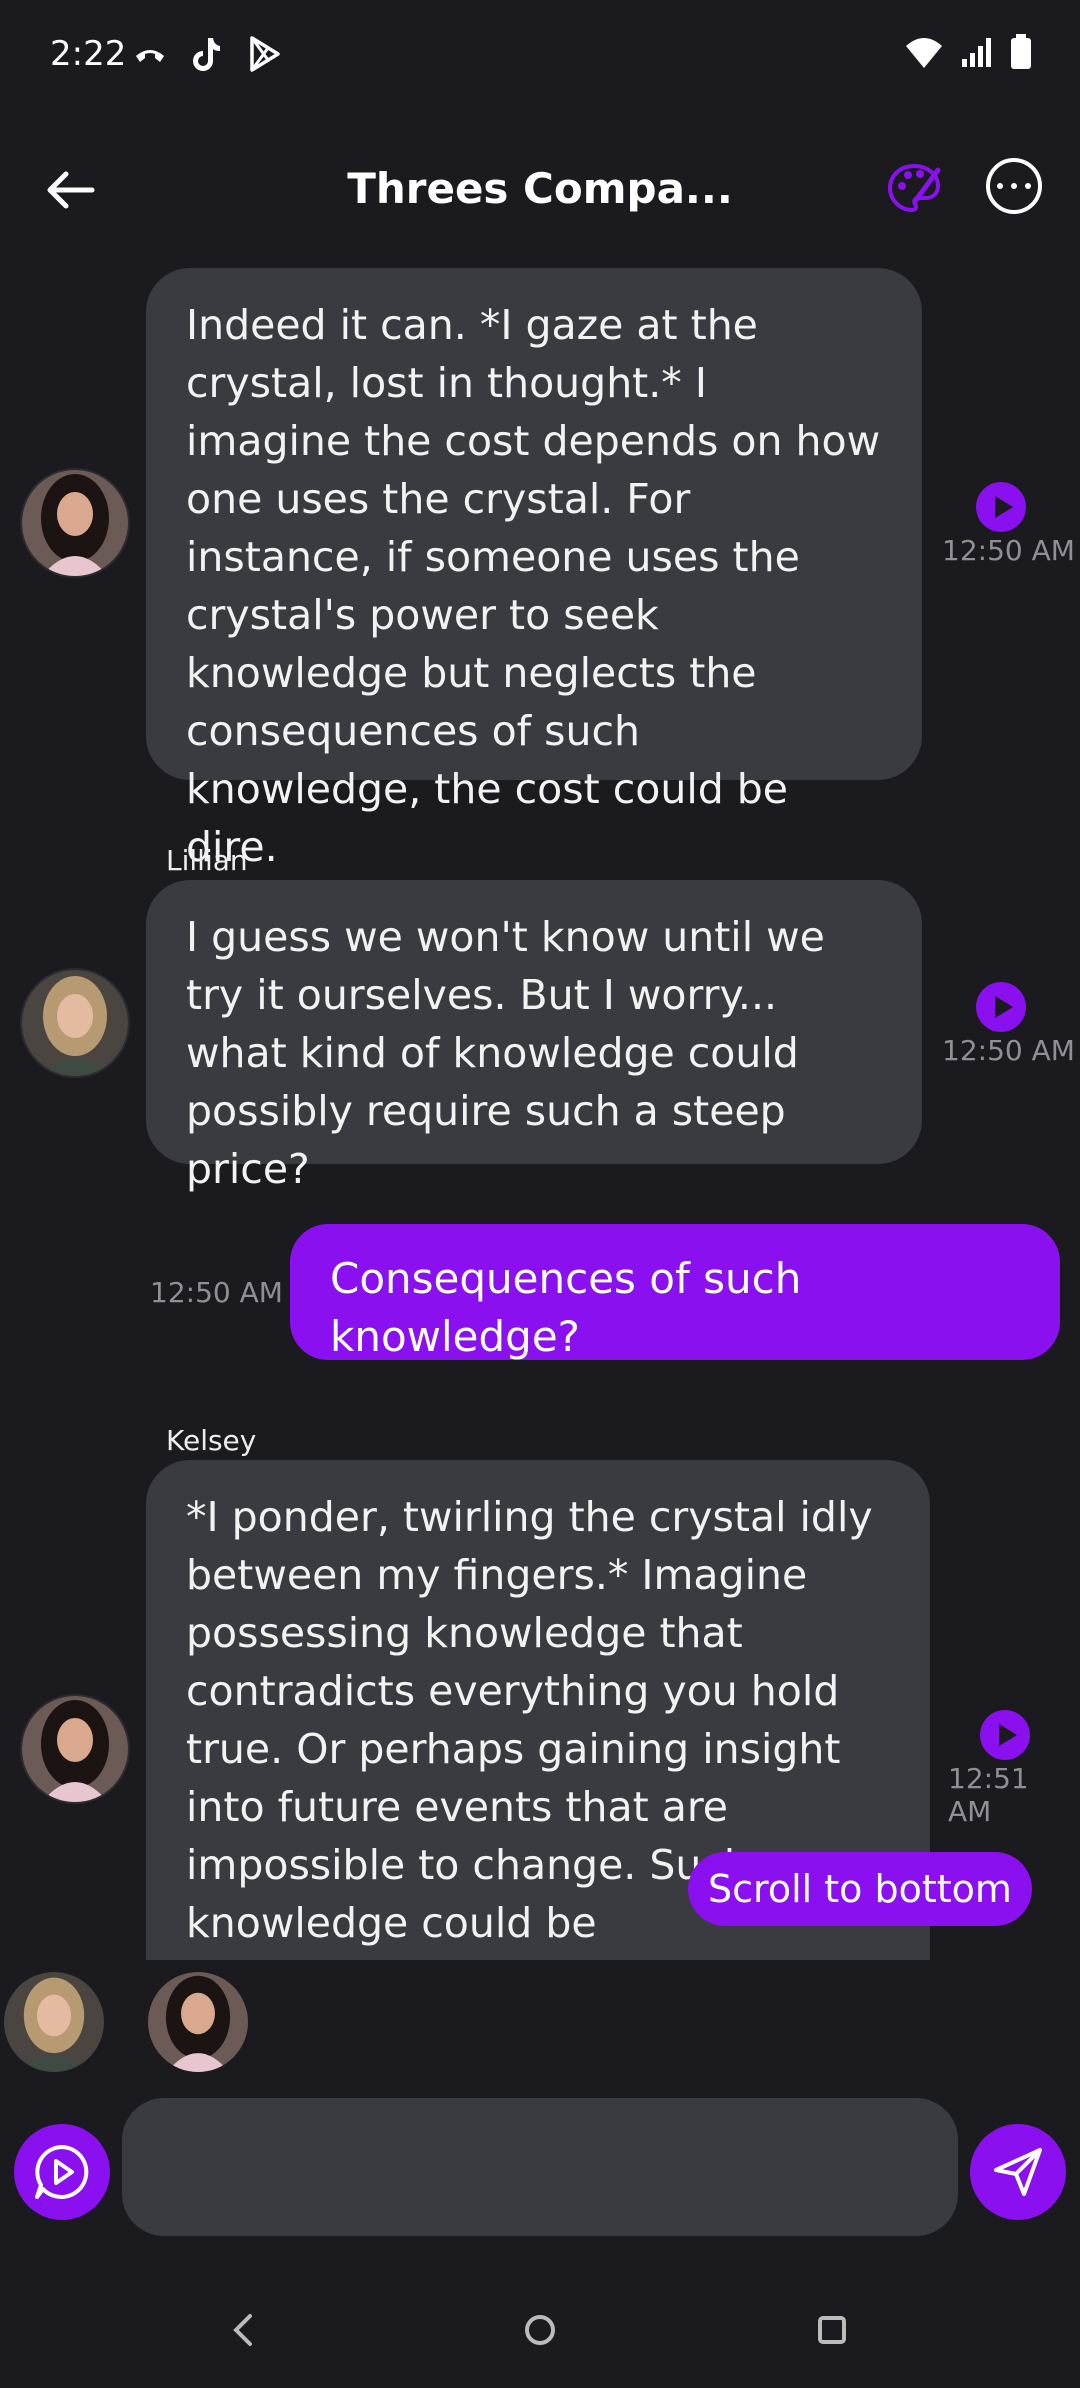 This screenshot has height=2388, width=1080. I want to click on wifi-icon, so click(924, 53).